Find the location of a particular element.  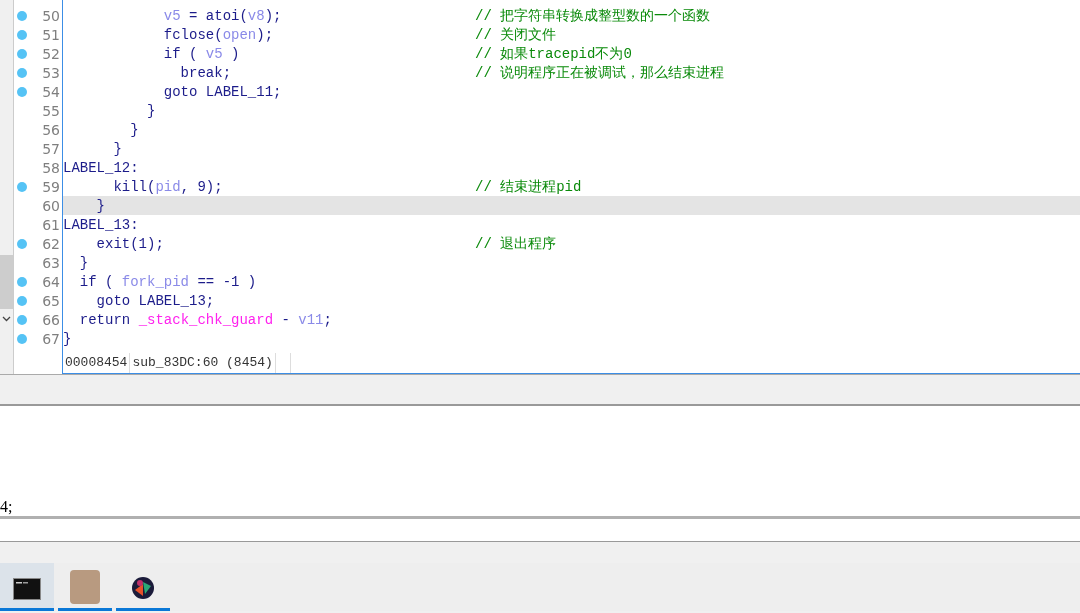

code-line: goto LABEL_13; is located at coordinates (155, 300).